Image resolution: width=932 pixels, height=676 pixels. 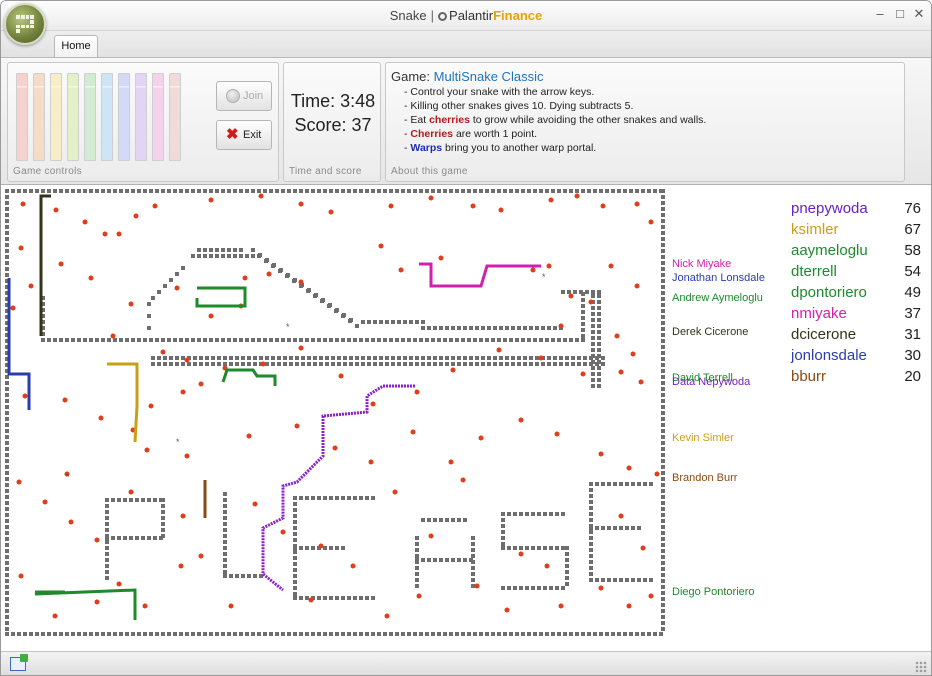 What do you see at coordinates (426, 148) in the screenshot?
I see `about-line-5-b: Warps` at bounding box center [426, 148].